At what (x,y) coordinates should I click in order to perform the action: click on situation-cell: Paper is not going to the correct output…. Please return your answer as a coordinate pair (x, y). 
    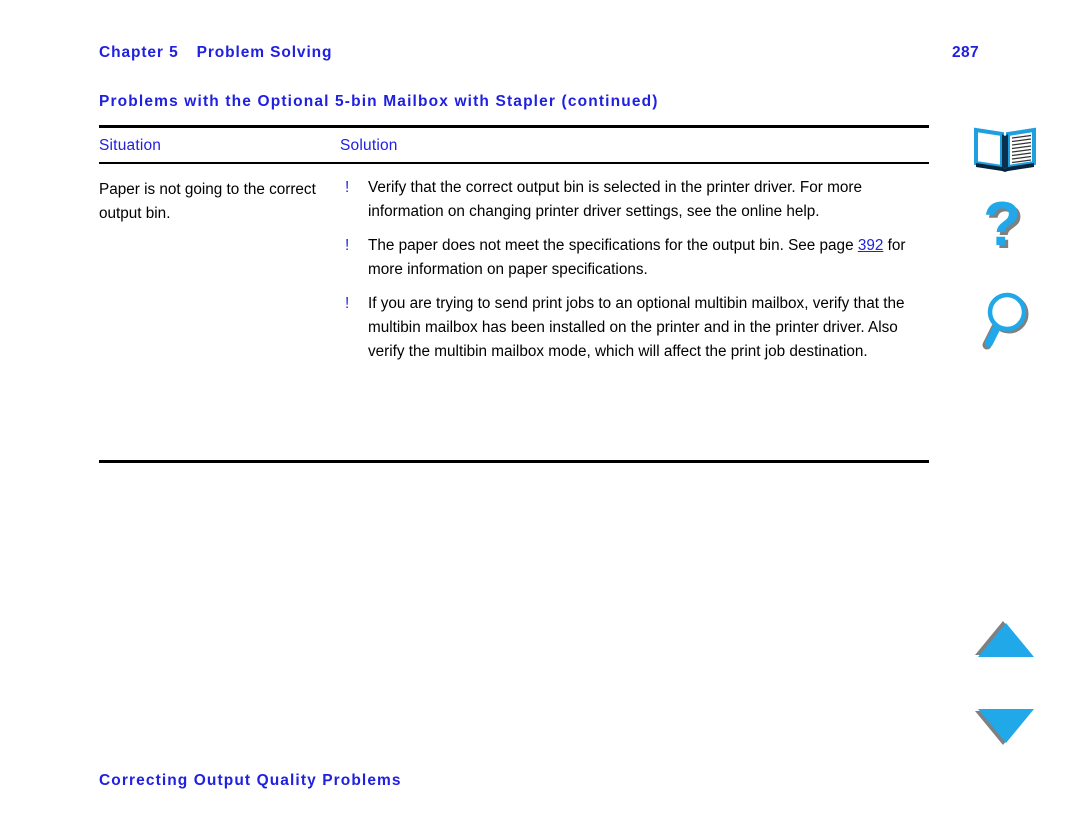
    Looking at the image, I should click on (207, 201).